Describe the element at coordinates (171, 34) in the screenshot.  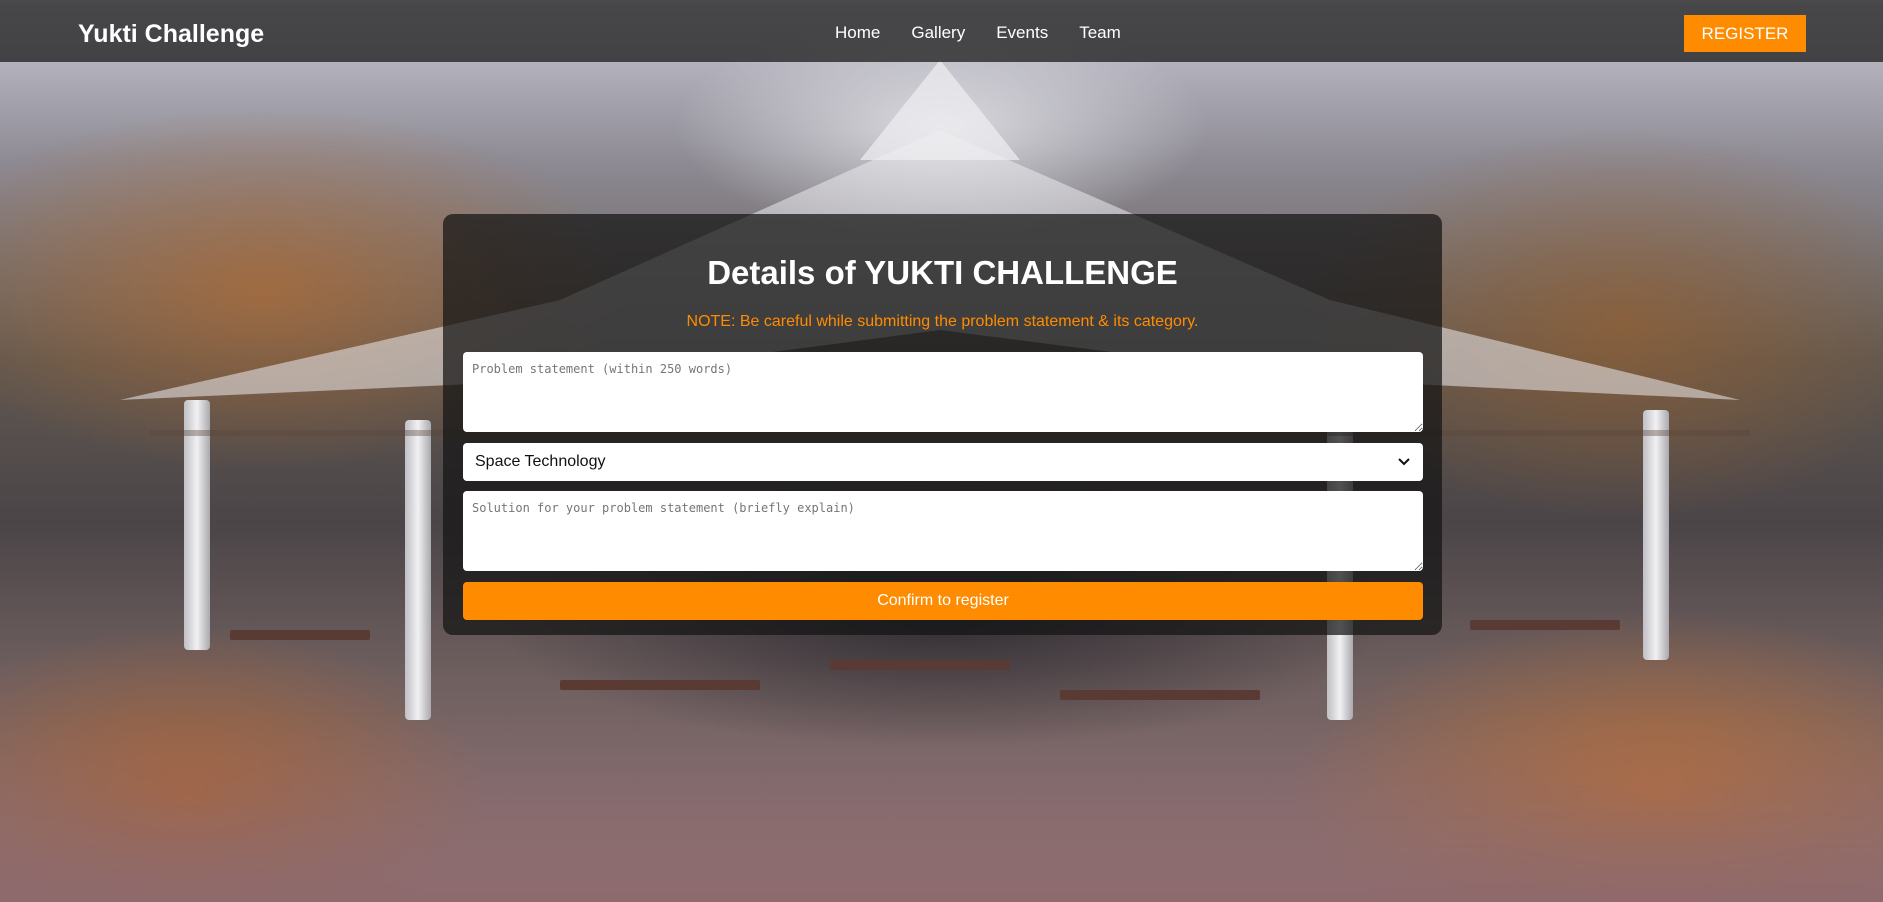
I see `brand-logo: Yukti Challenge` at that location.